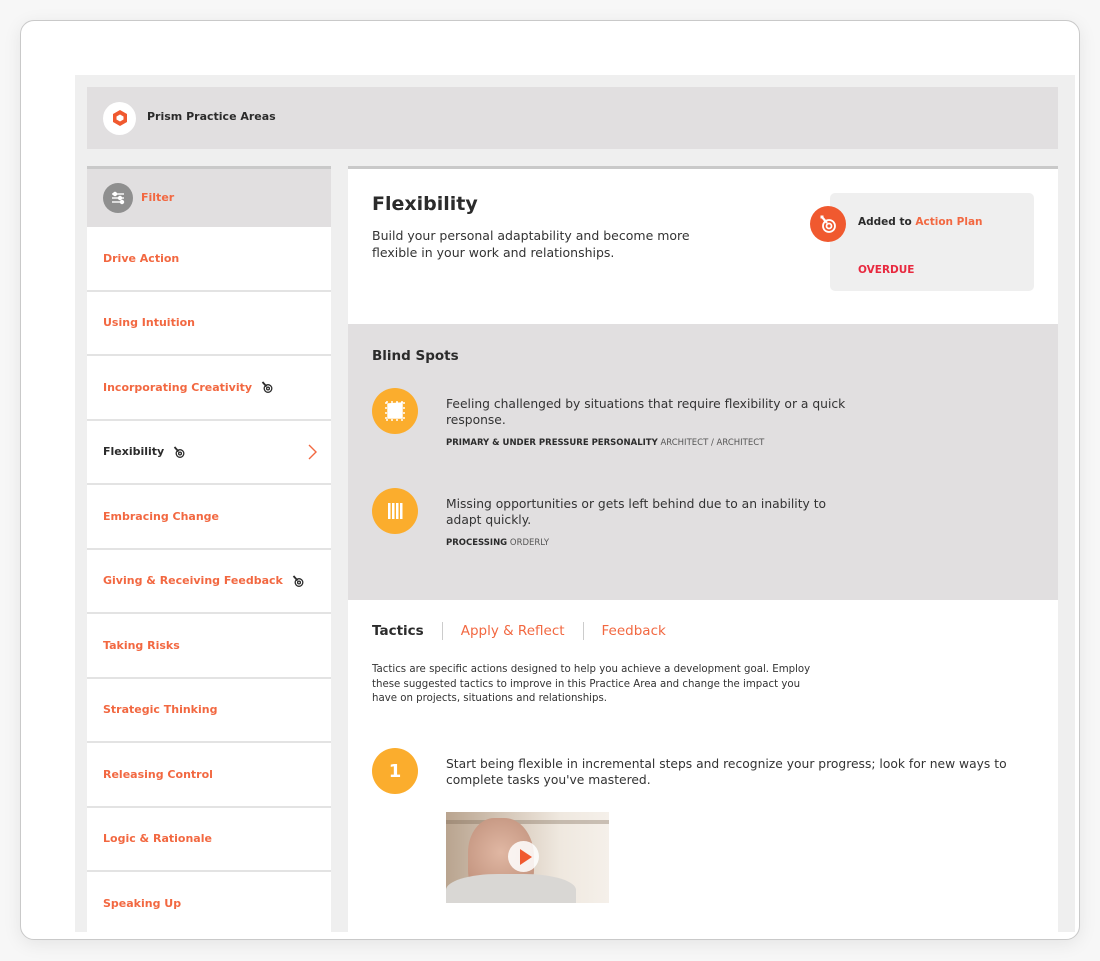  Describe the element at coordinates (142, 903) in the screenshot. I see `sidebar-item-label: Speaking Up` at that location.